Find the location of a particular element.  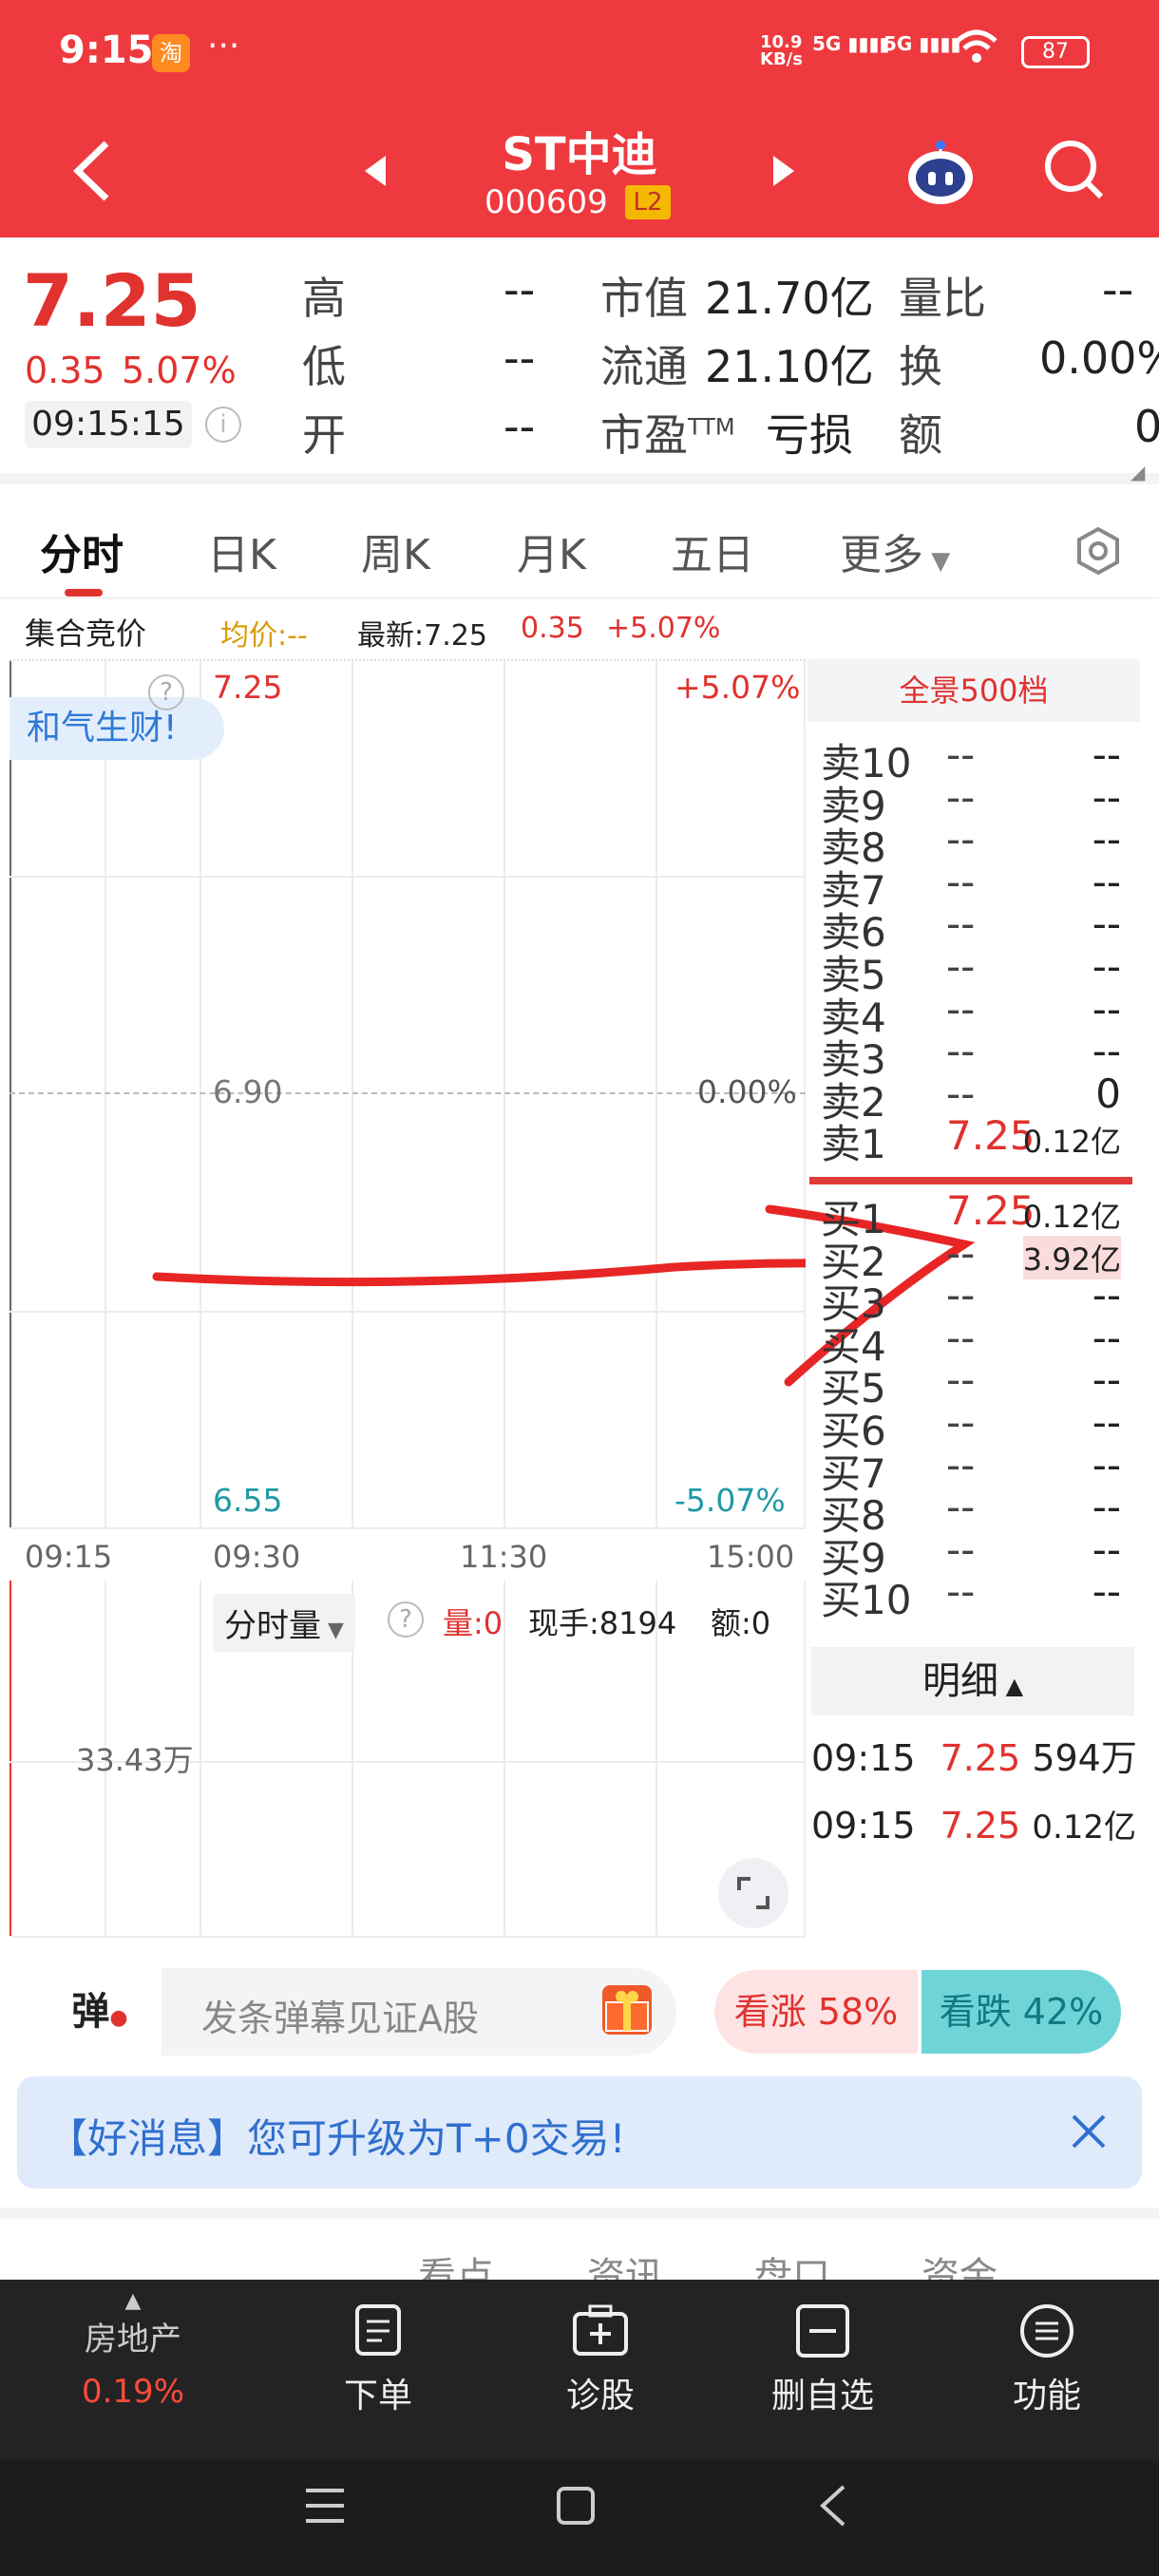

expand-icon: ◢ is located at coordinates (1137, 472).